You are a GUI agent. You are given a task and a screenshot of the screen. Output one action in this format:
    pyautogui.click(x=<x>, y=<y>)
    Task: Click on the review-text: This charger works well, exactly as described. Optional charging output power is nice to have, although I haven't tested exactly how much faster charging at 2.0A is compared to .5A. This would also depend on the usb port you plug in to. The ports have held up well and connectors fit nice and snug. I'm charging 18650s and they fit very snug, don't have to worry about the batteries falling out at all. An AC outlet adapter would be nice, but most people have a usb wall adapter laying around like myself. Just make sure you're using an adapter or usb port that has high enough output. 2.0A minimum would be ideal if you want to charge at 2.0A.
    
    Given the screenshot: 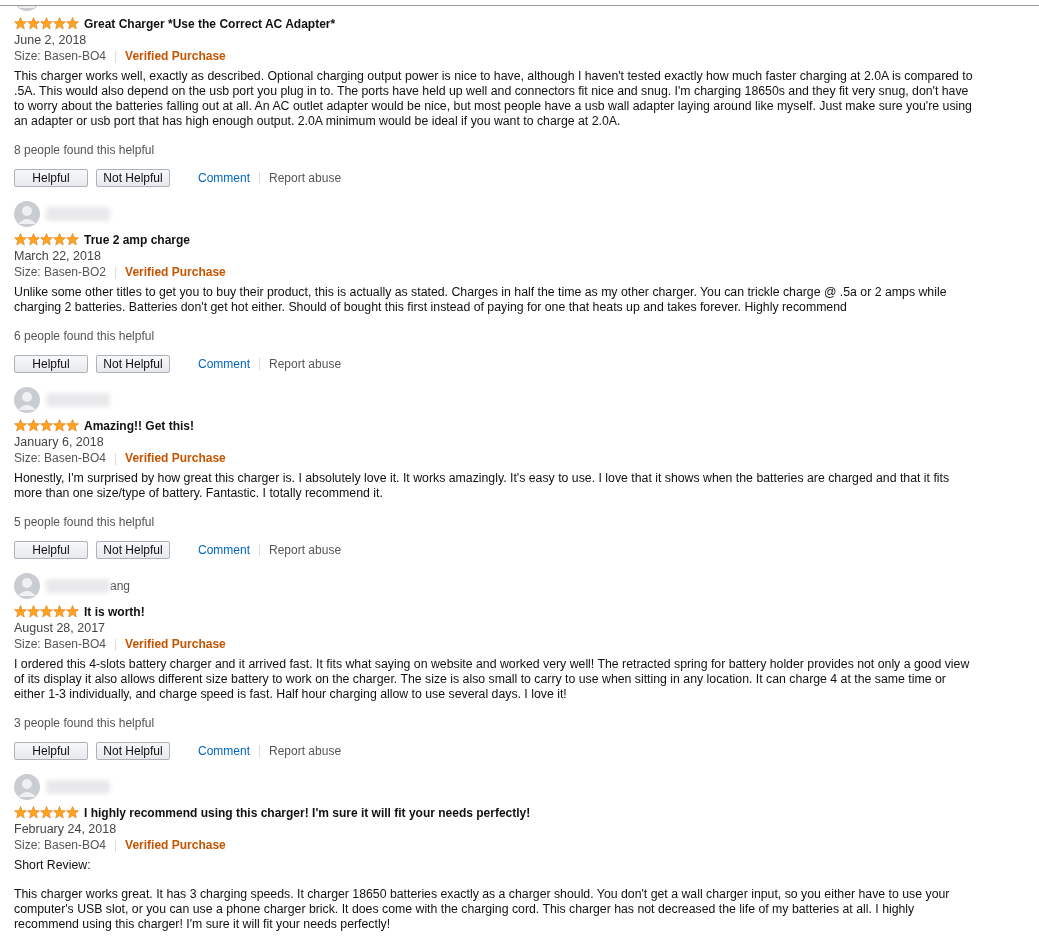 What is the action you would take?
    pyautogui.click(x=494, y=99)
    